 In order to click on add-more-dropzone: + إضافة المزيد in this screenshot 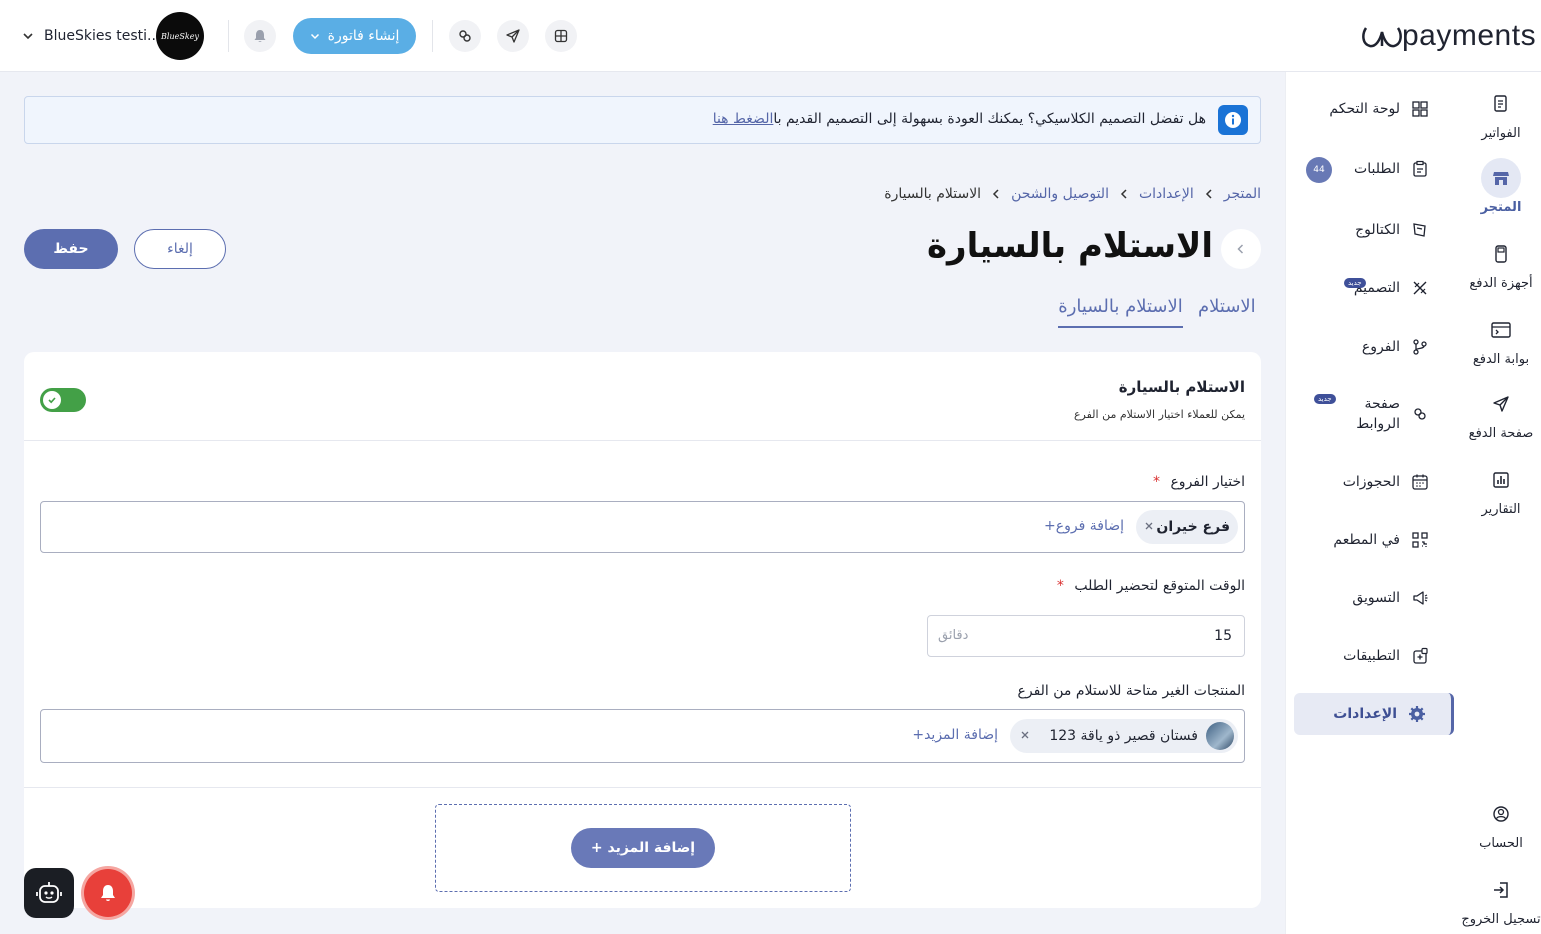, I will do `click(643, 848)`.